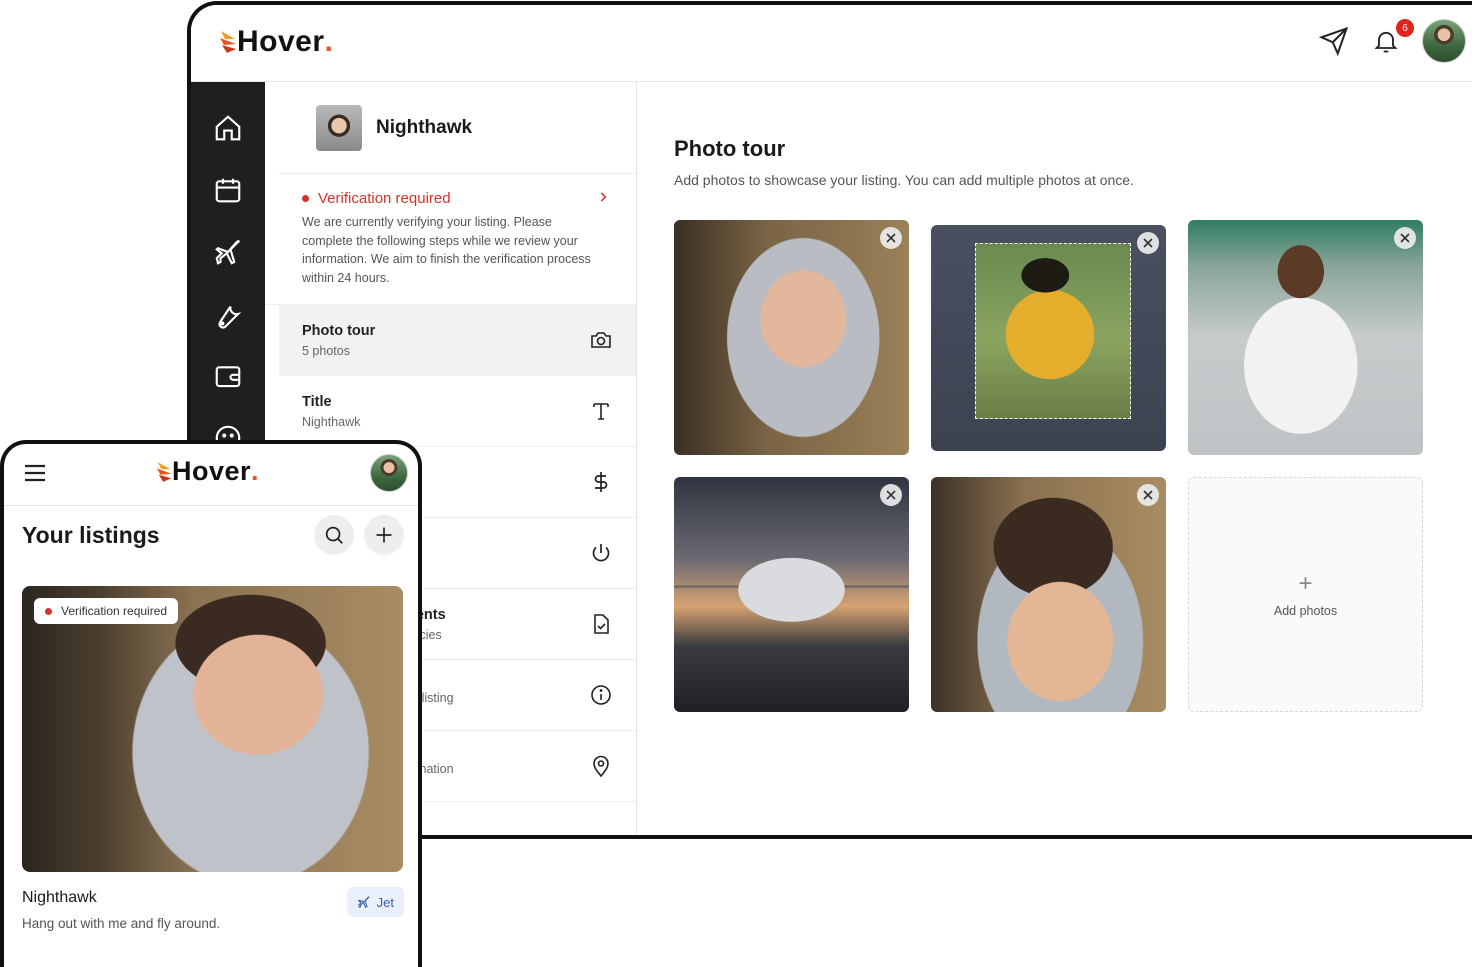 The width and height of the screenshot is (1472, 967). I want to click on menu-button, so click(35, 475).